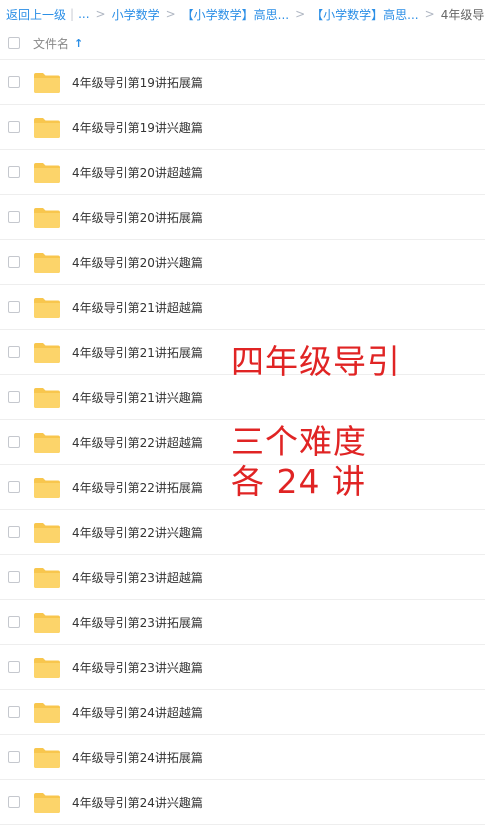 Image resolution: width=485 pixels, height=825 pixels. I want to click on file-name: 4年级导引第24讲兴趣篇, so click(137, 802).